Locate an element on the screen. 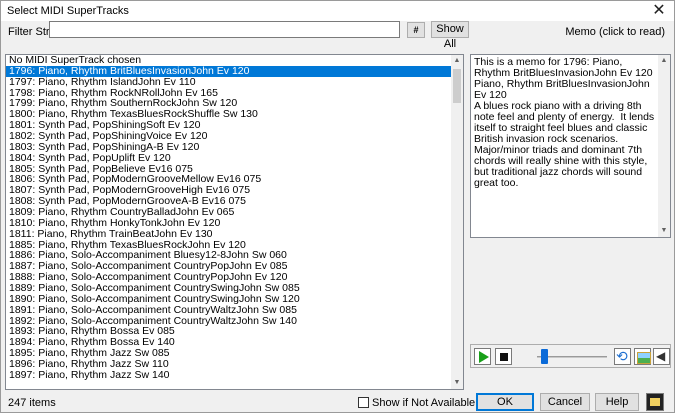  speaker-icon is located at coordinates (661, 356).